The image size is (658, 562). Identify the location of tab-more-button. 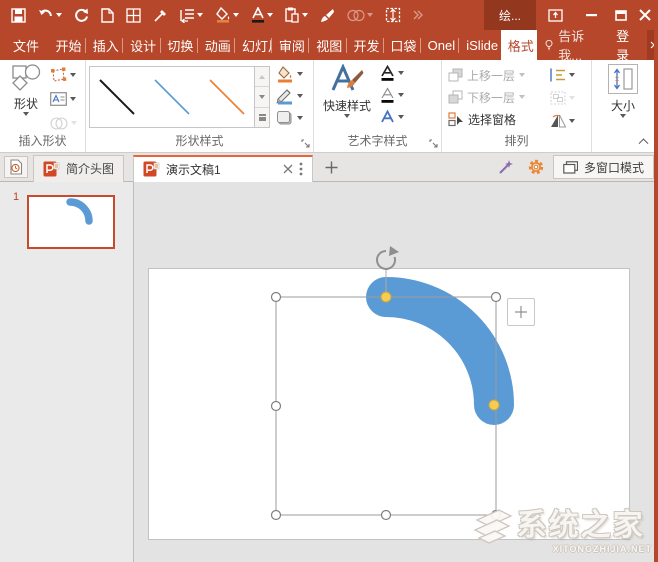
(301, 169).